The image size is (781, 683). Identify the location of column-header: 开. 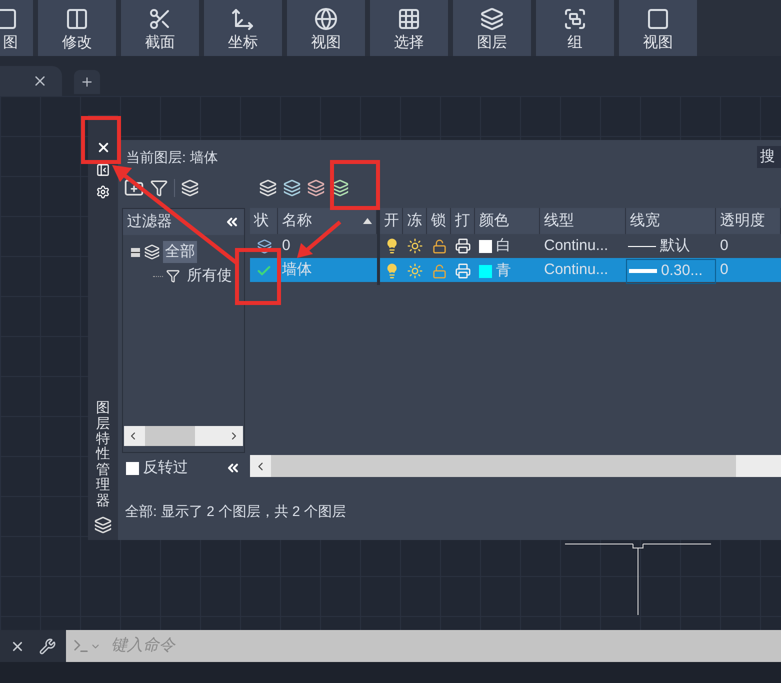
(391, 221).